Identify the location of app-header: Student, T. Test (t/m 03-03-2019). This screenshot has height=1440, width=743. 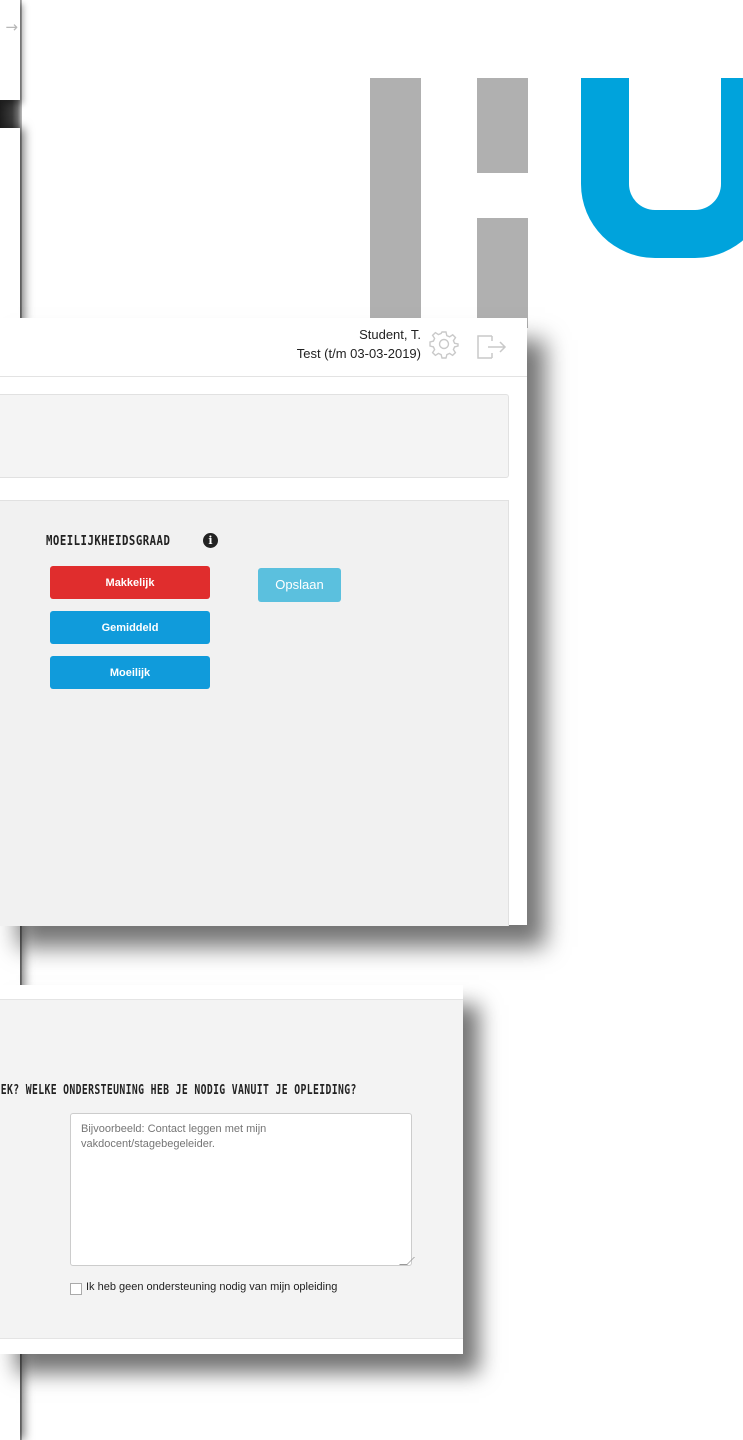
(263, 347).